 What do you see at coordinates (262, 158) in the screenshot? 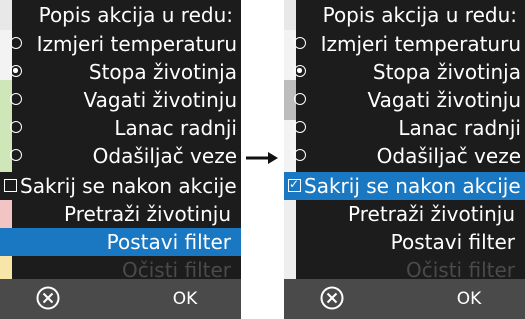
I see `arrow-right-icon` at bounding box center [262, 158].